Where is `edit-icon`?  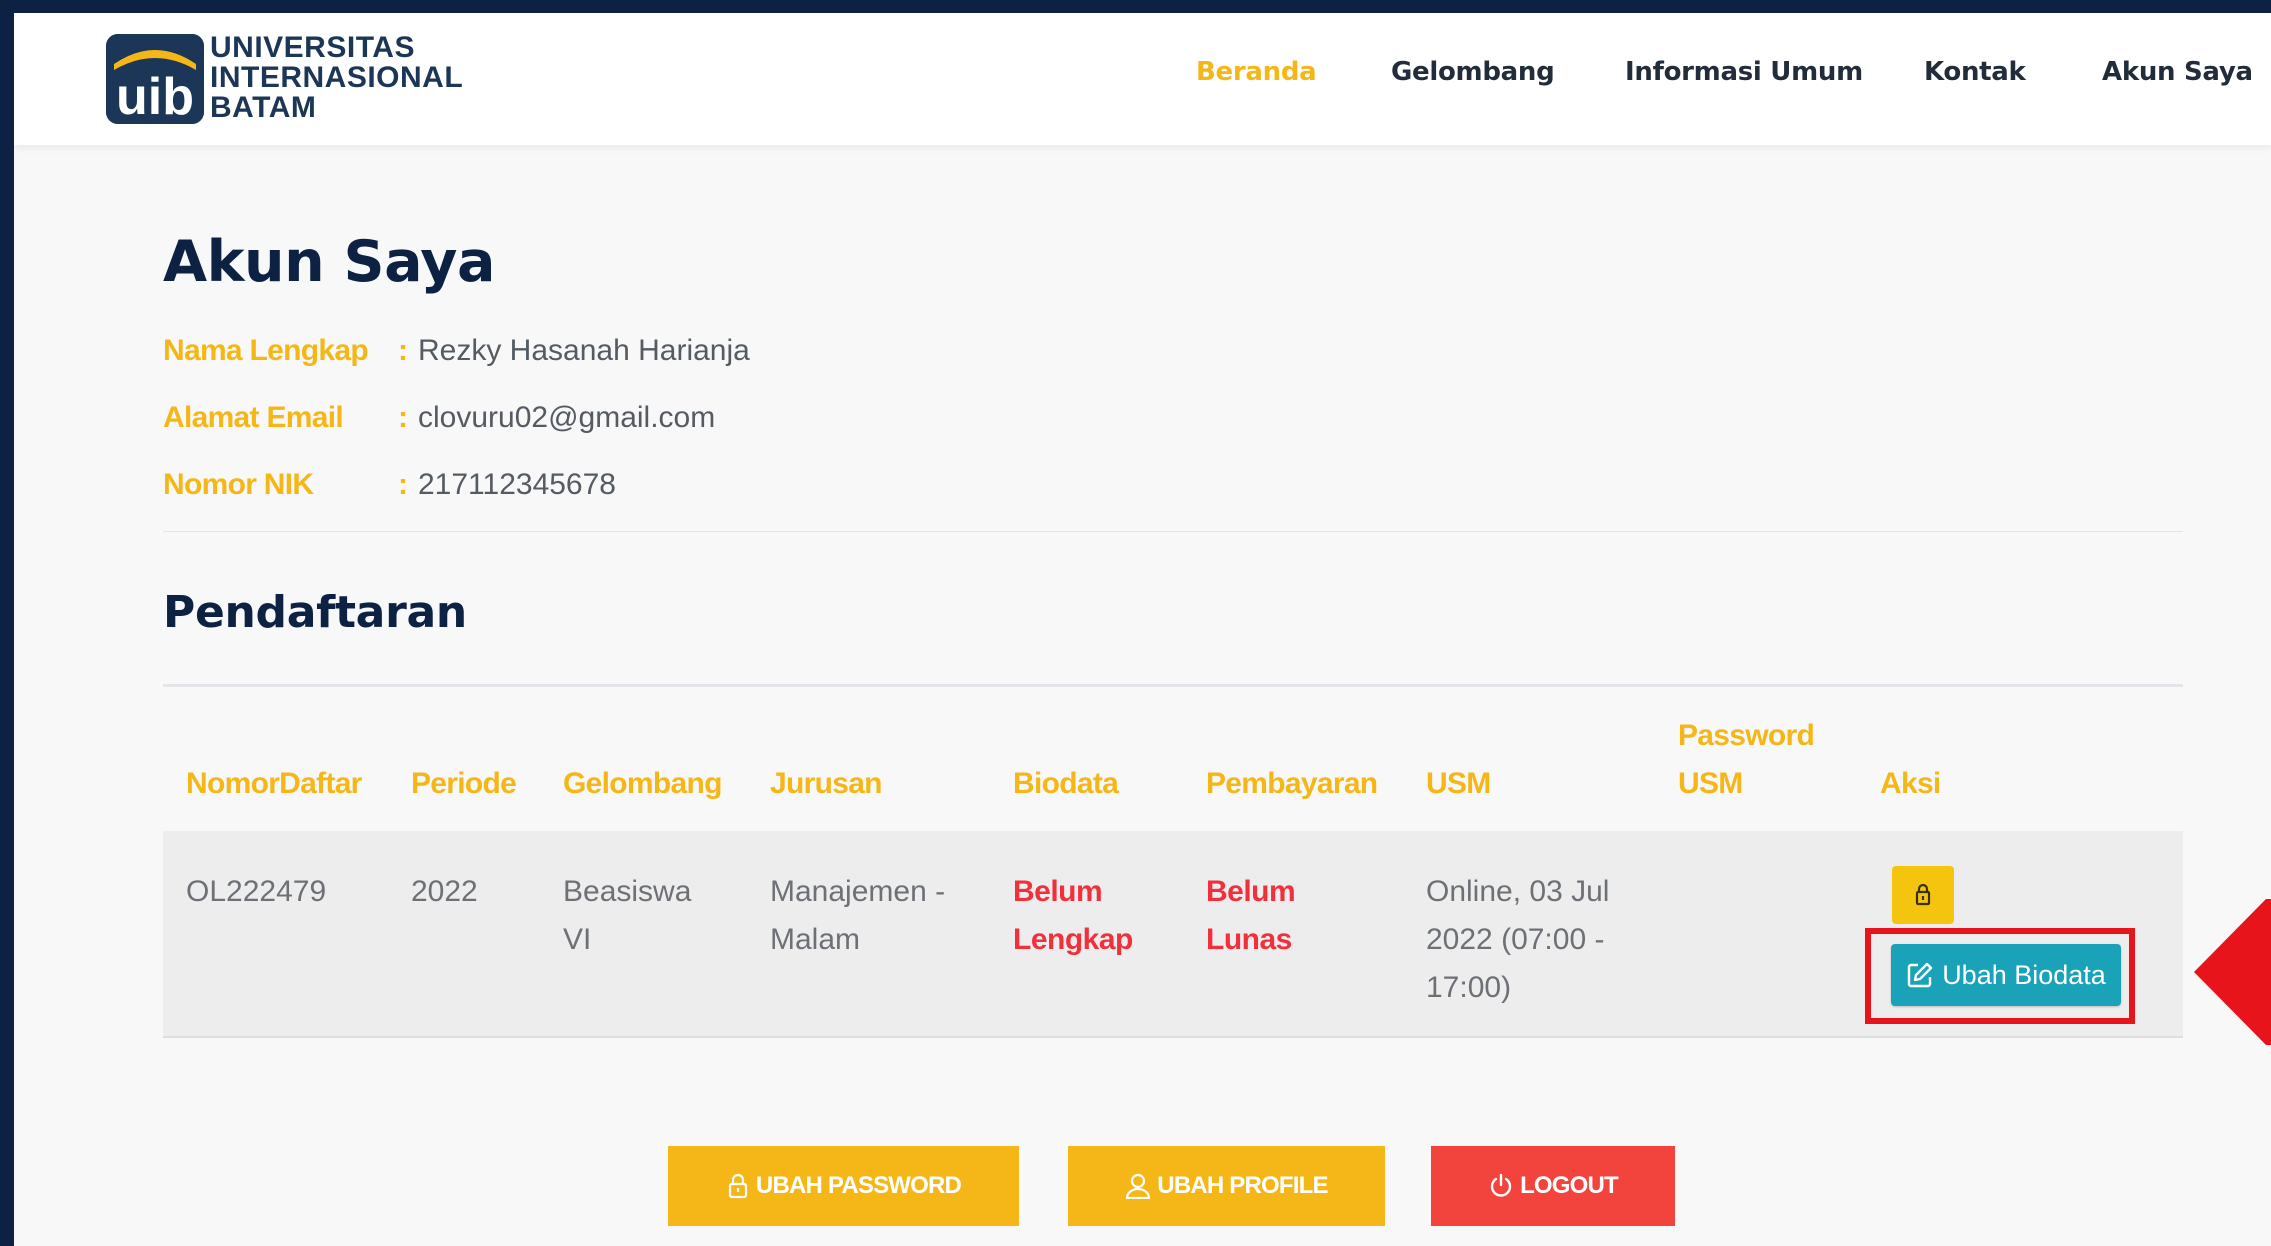
edit-icon is located at coordinates (1920, 975).